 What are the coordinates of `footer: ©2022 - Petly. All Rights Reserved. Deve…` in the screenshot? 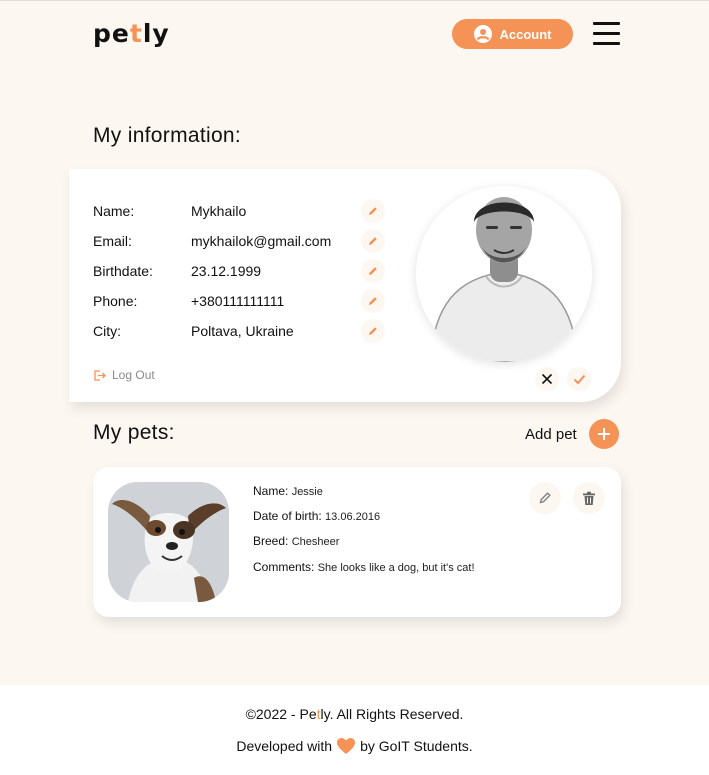 It's located at (354, 730).